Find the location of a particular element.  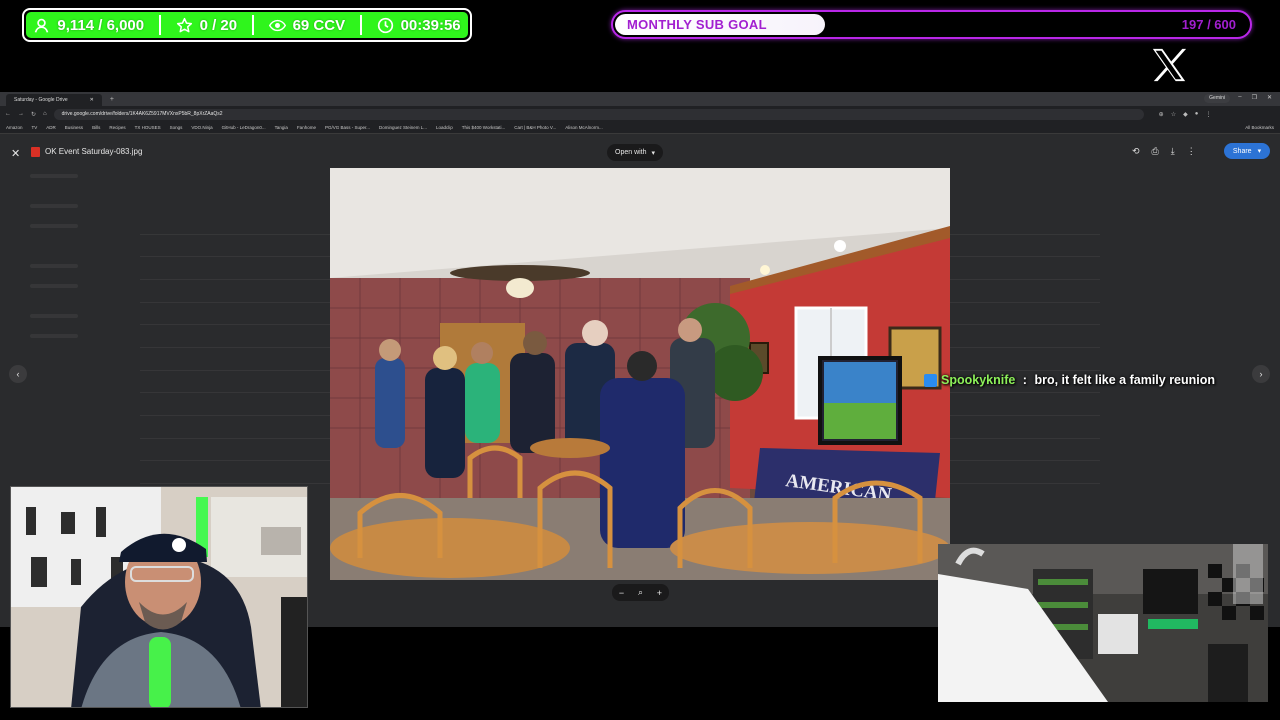

share-label: Share is located at coordinates (1242, 151).